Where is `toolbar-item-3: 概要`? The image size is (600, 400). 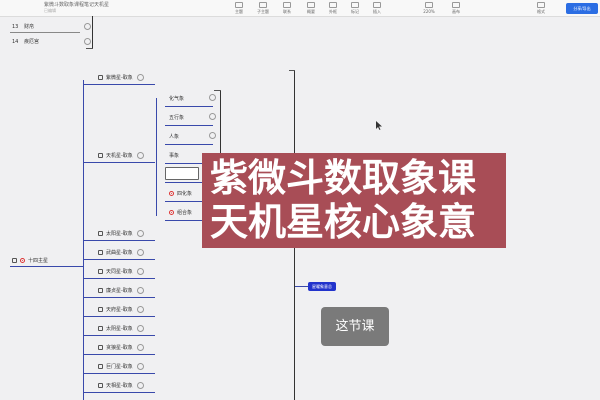 toolbar-item-3: 概要 is located at coordinates (311, 8).